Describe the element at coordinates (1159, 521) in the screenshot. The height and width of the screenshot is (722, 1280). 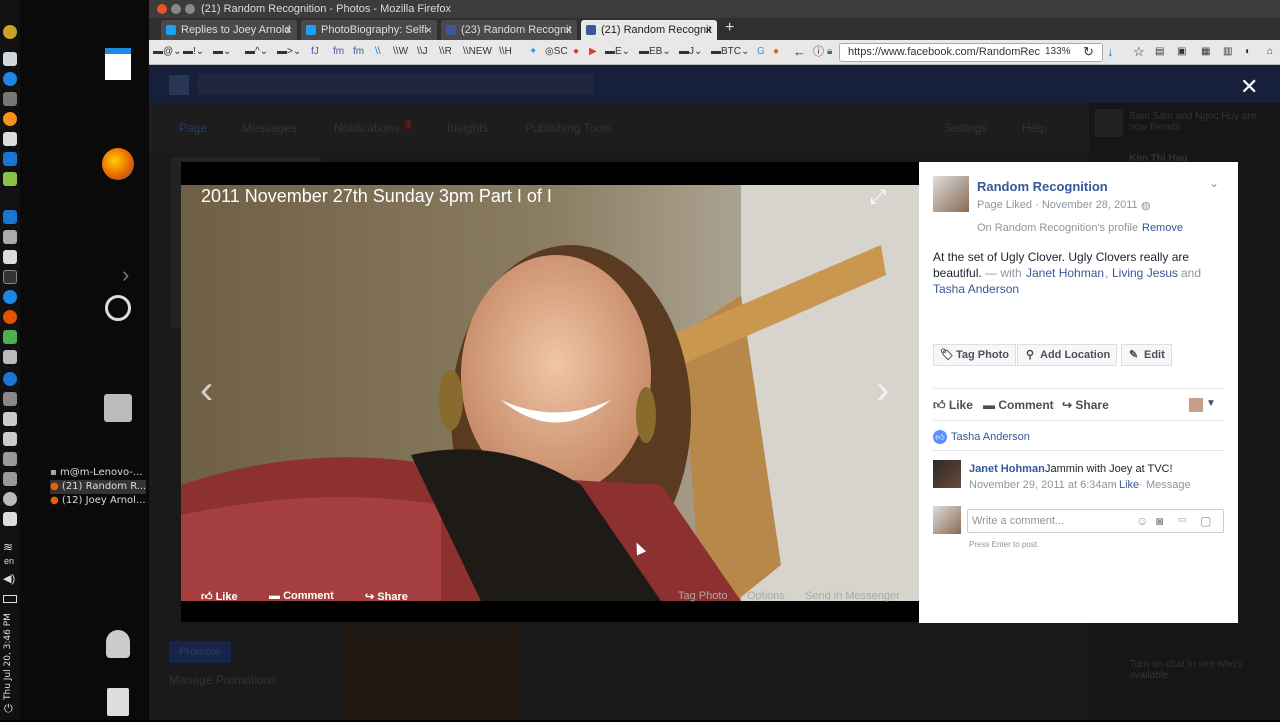
I see `camera-icon: ◙` at that location.